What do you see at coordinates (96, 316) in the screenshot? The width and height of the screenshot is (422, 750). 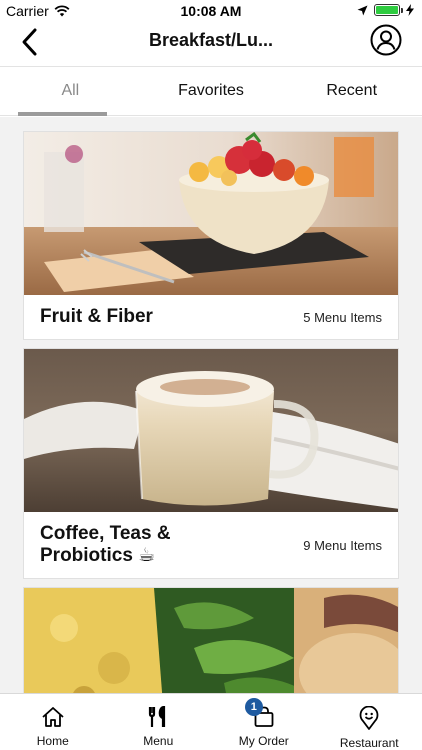 I see `category-title: Fruit & Fiber` at bounding box center [96, 316].